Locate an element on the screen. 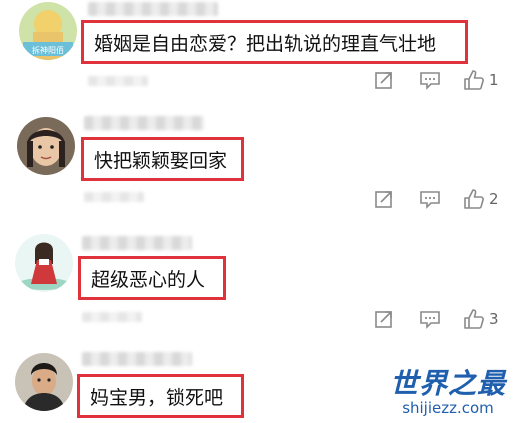 The image size is (516, 423). watermark: 世界之最 shijiezz.com is located at coordinates (447, 392).